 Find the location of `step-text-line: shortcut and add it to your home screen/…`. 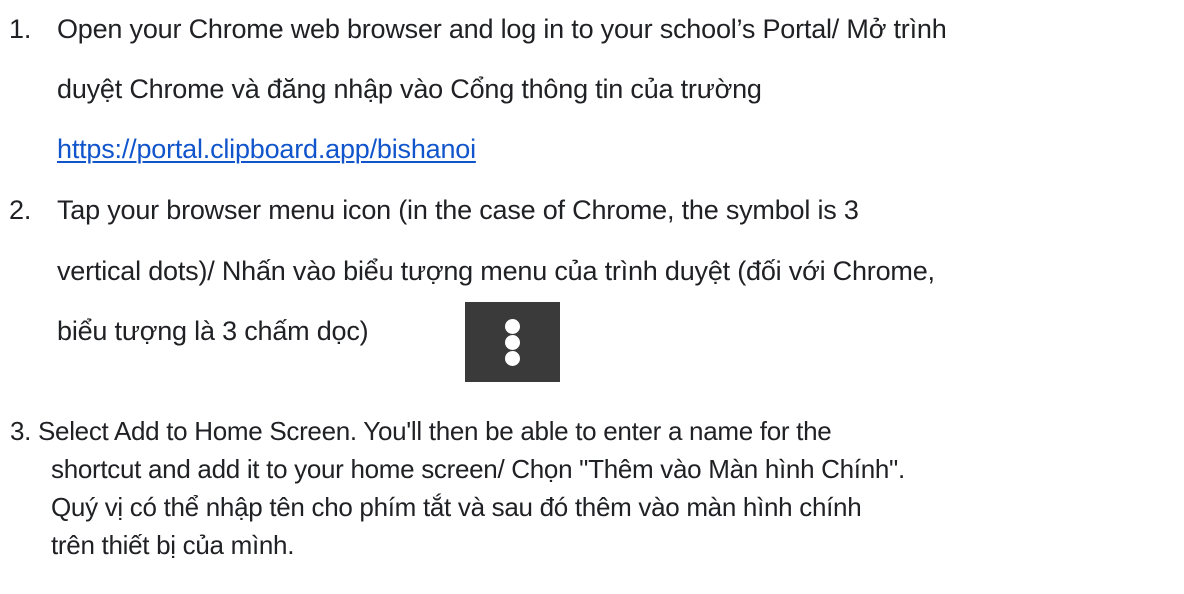

step-text-line: shortcut and add it to your home screen/… is located at coordinates (478, 469).